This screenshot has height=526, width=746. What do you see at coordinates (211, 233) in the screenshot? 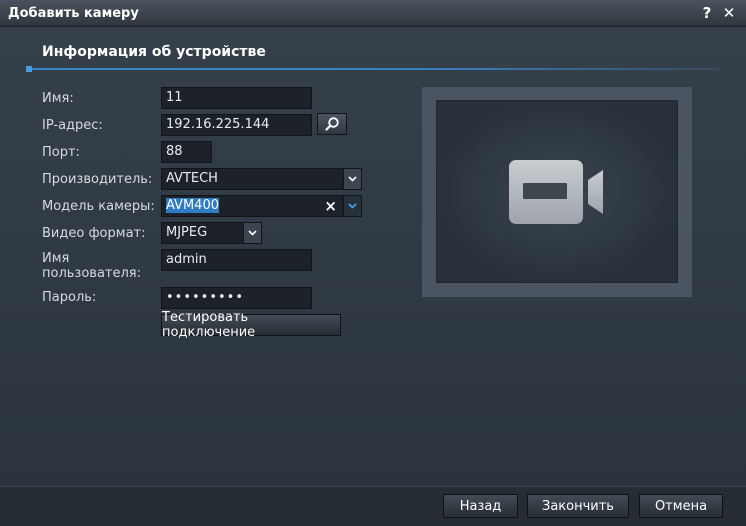
I see `video-format-select: MJPEG` at bounding box center [211, 233].